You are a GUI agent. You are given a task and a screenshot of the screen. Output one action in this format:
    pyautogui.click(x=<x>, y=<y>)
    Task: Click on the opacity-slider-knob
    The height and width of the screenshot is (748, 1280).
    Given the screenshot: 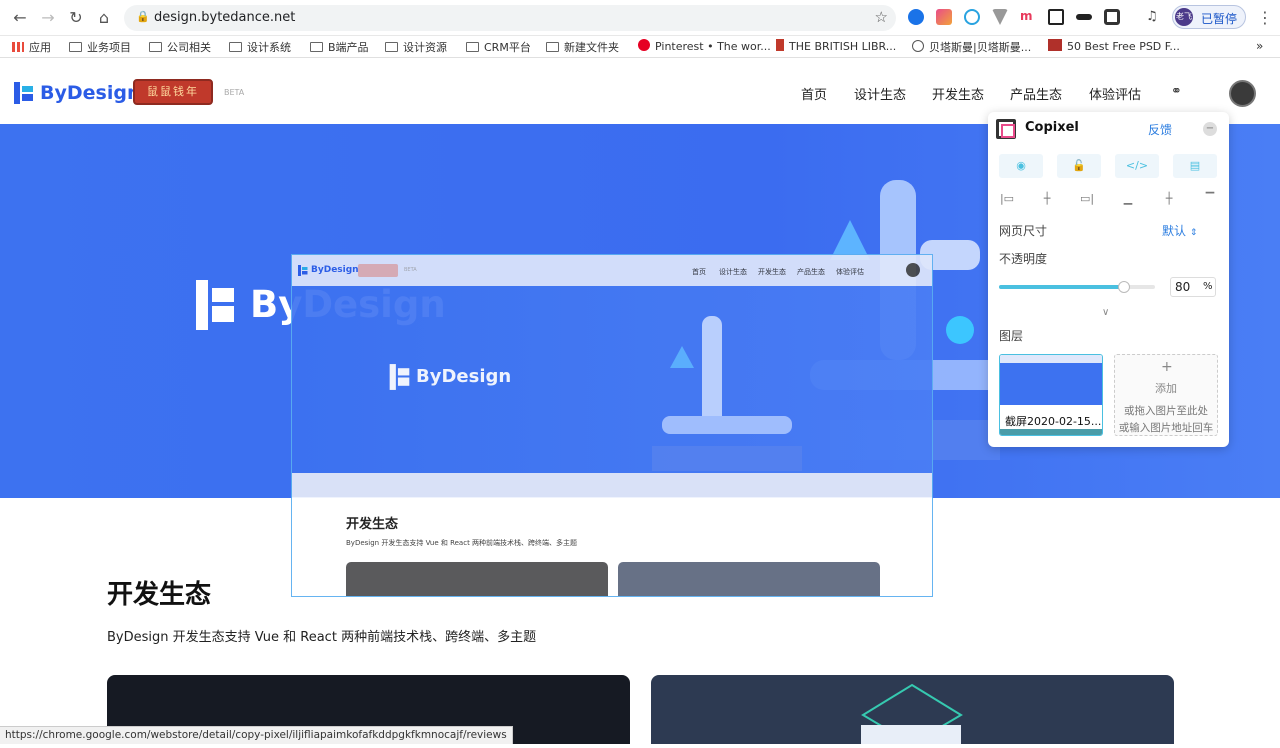 What is the action you would take?
    pyautogui.click(x=1123, y=287)
    